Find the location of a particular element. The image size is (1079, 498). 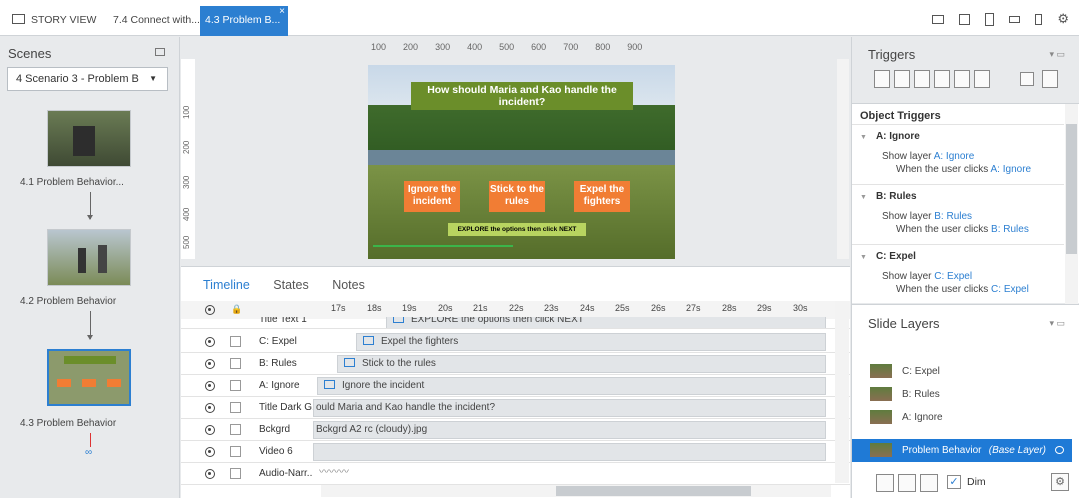

timeline-hscroll is located at coordinates (576, 491).